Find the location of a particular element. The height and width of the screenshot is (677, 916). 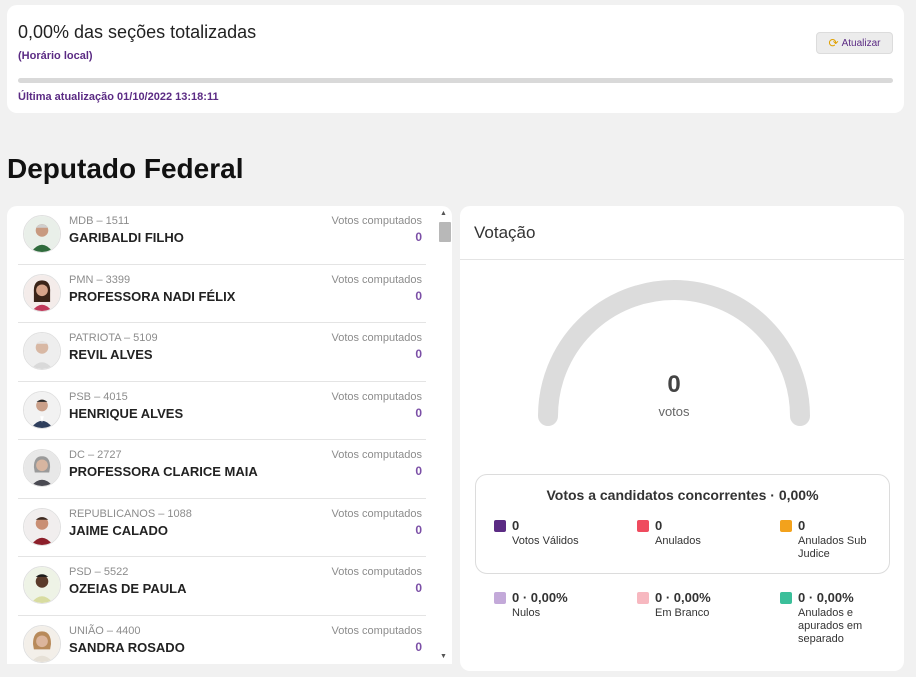

refresh-label: Atualizar is located at coordinates (861, 43).